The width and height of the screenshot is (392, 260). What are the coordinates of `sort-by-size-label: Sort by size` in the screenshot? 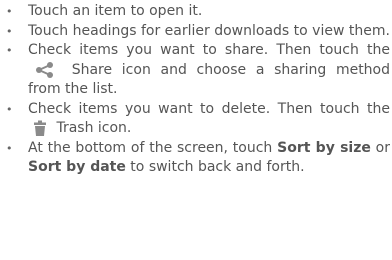 It's located at (324, 147).